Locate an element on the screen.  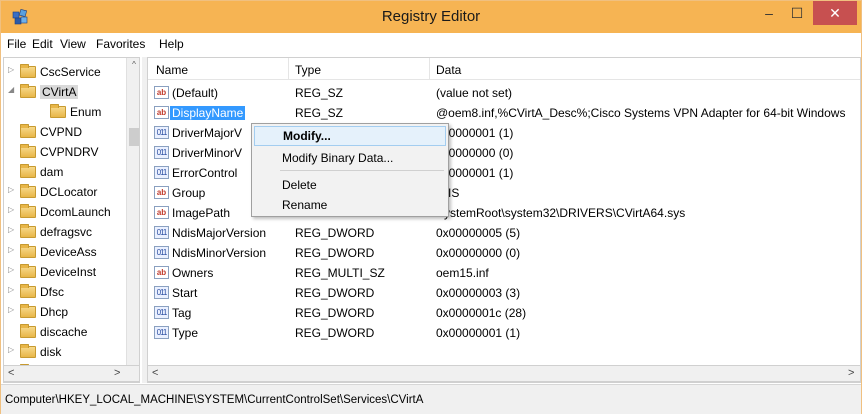
list-row: ab (Default) REG_SZ (value not set) is located at coordinates (504, 93).